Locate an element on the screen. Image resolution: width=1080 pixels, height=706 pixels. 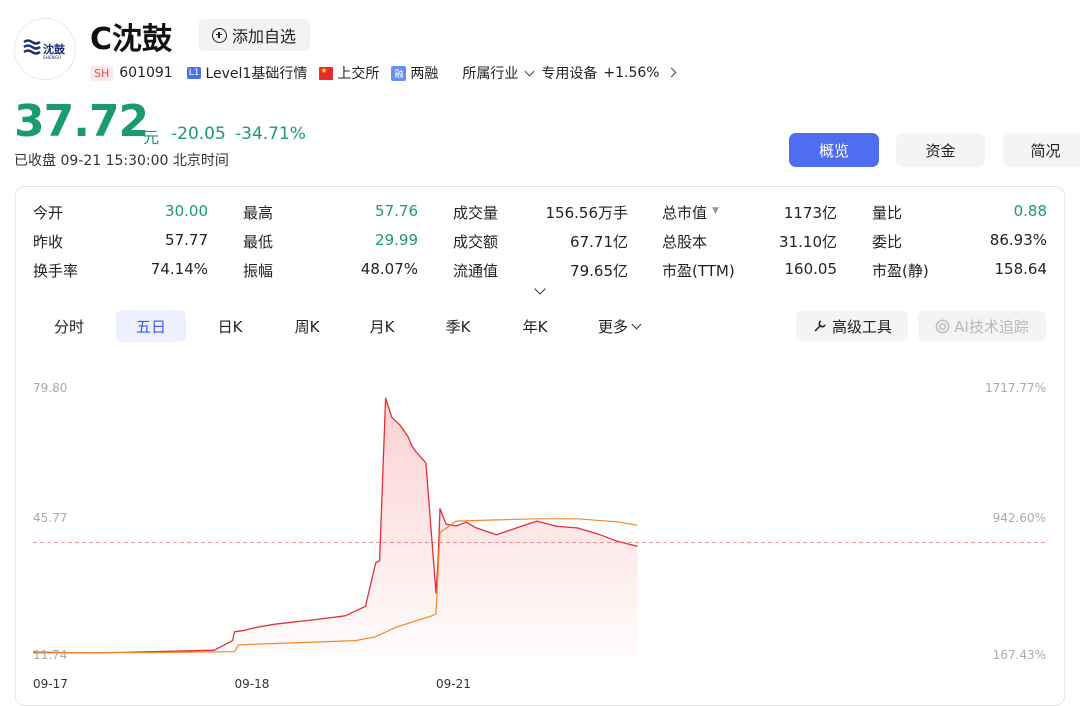
industry-dropdown: 所属行业 is located at coordinates (490, 73).